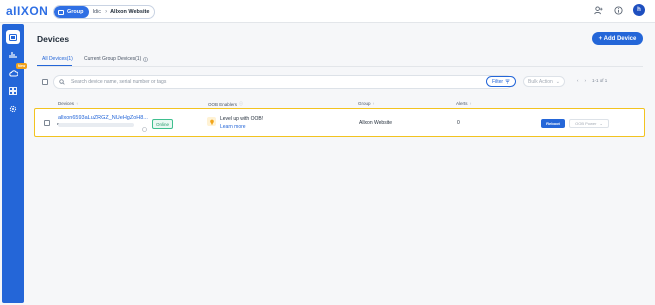  I want to click on active-tab-indicator, so click(54, 65).